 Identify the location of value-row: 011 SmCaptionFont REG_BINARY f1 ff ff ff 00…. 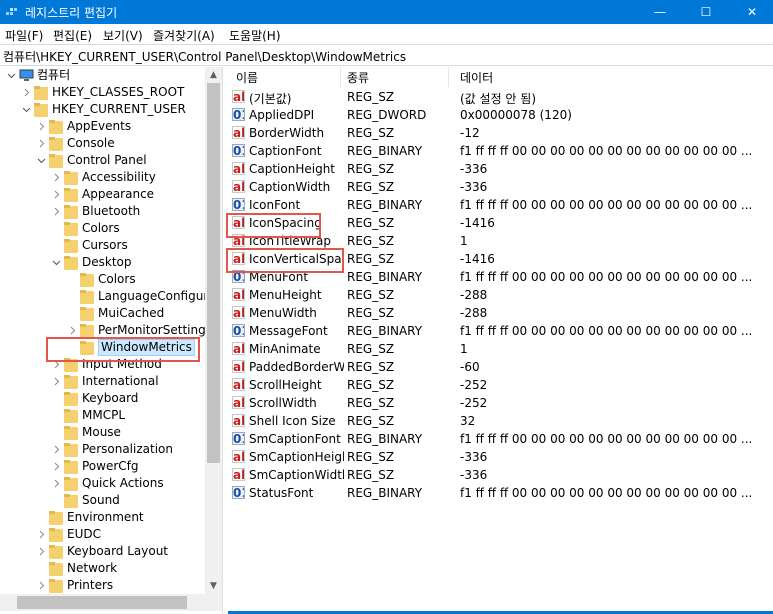
(500, 440).